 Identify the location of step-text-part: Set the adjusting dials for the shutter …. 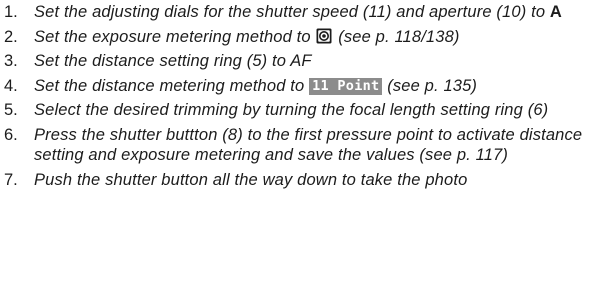
(292, 12).